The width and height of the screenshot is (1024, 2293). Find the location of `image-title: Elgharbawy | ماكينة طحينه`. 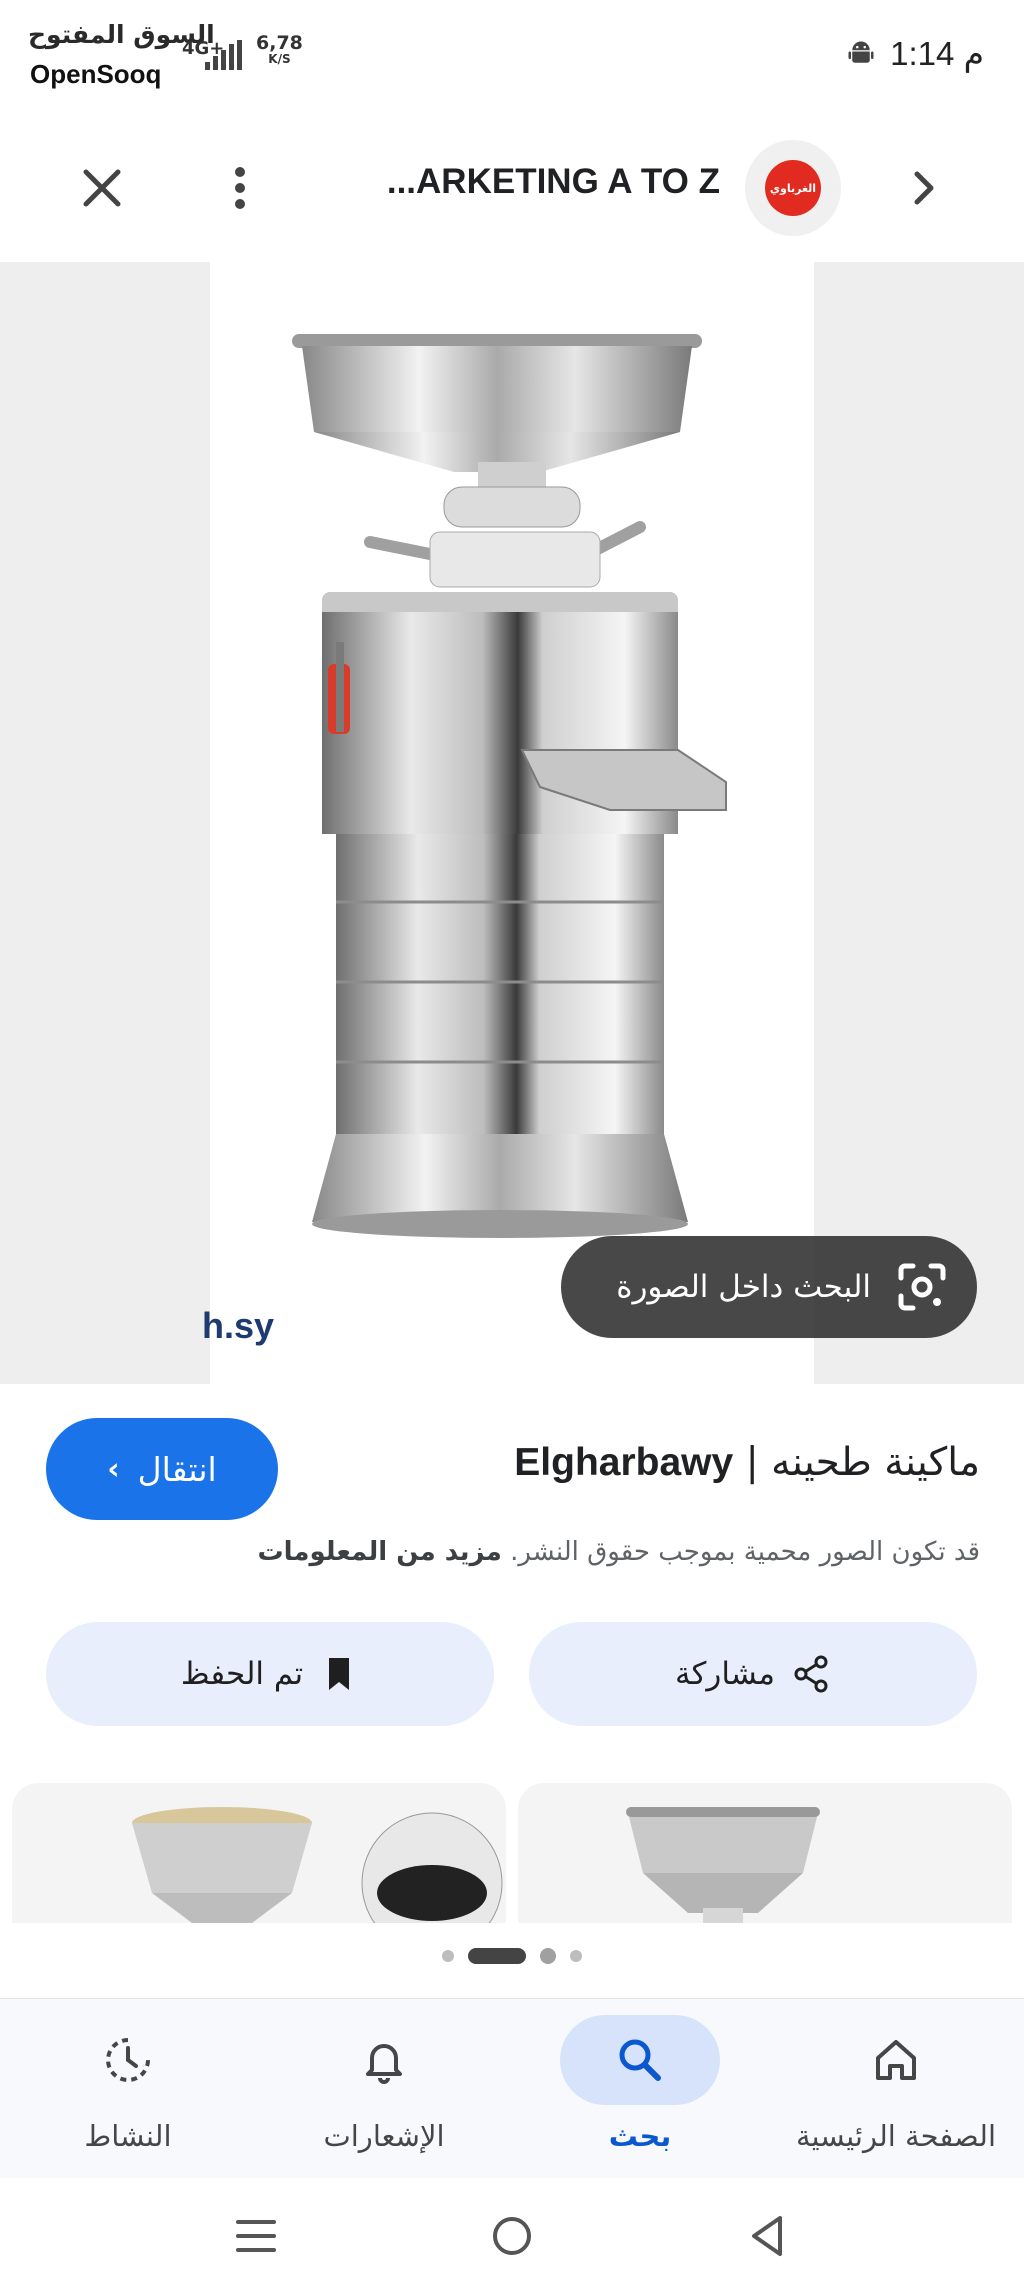

image-title: Elgharbawy | ماكينة طحينه is located at coordinates (747, 1462).